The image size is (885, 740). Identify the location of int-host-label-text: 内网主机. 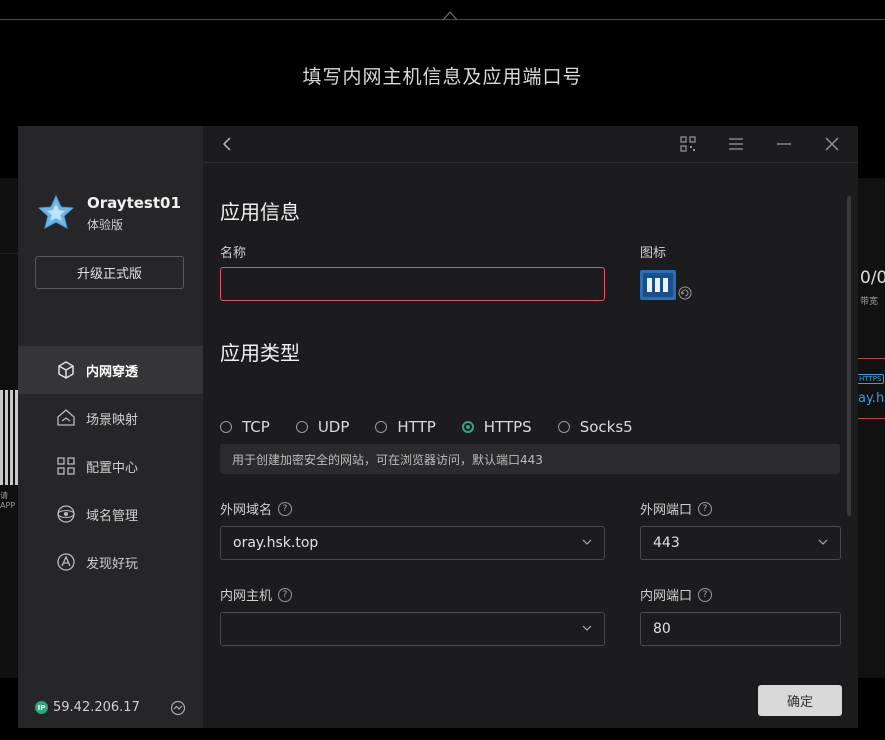
(246, 596).